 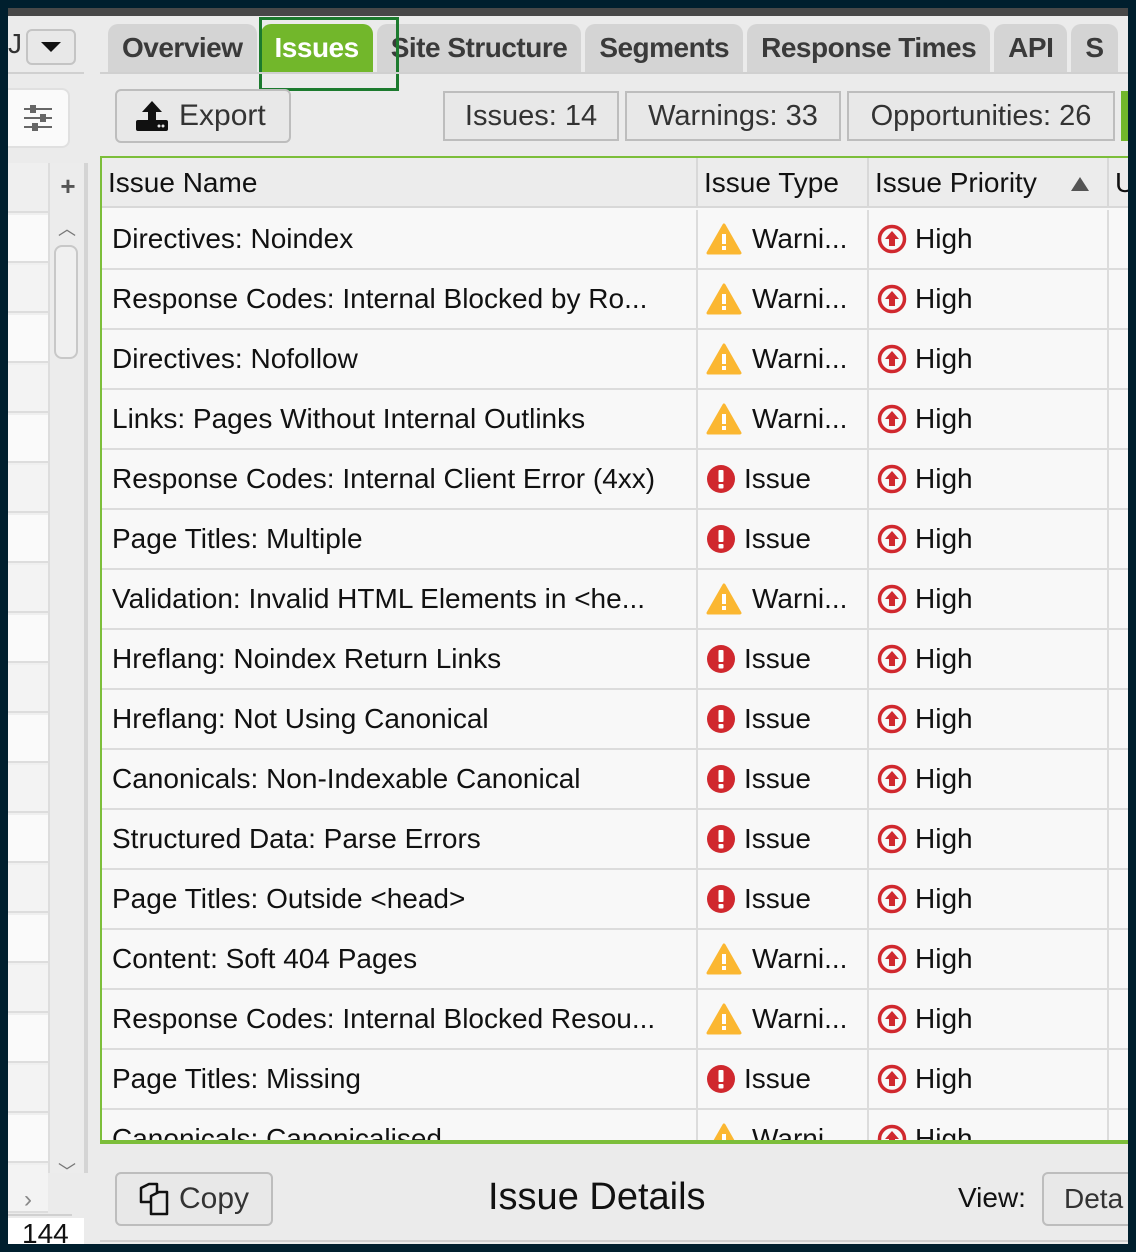 What do you see at coordinates (615, 540) in the screenshot?
I see `table-row: Page Titles: Multiple Issue High` at bounding box center [615, 540].